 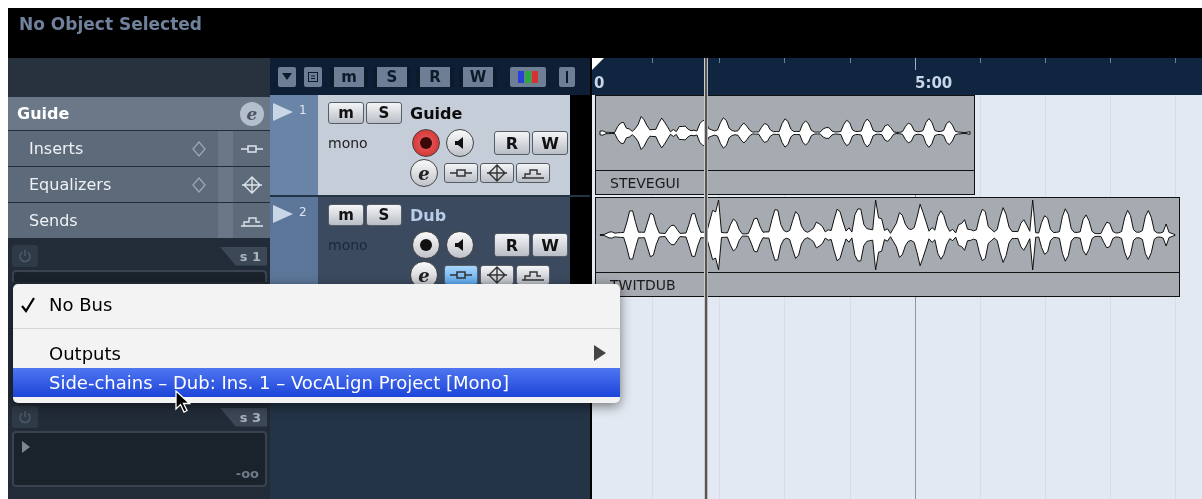 I want to click on send-field, so click(x=139, y=276).